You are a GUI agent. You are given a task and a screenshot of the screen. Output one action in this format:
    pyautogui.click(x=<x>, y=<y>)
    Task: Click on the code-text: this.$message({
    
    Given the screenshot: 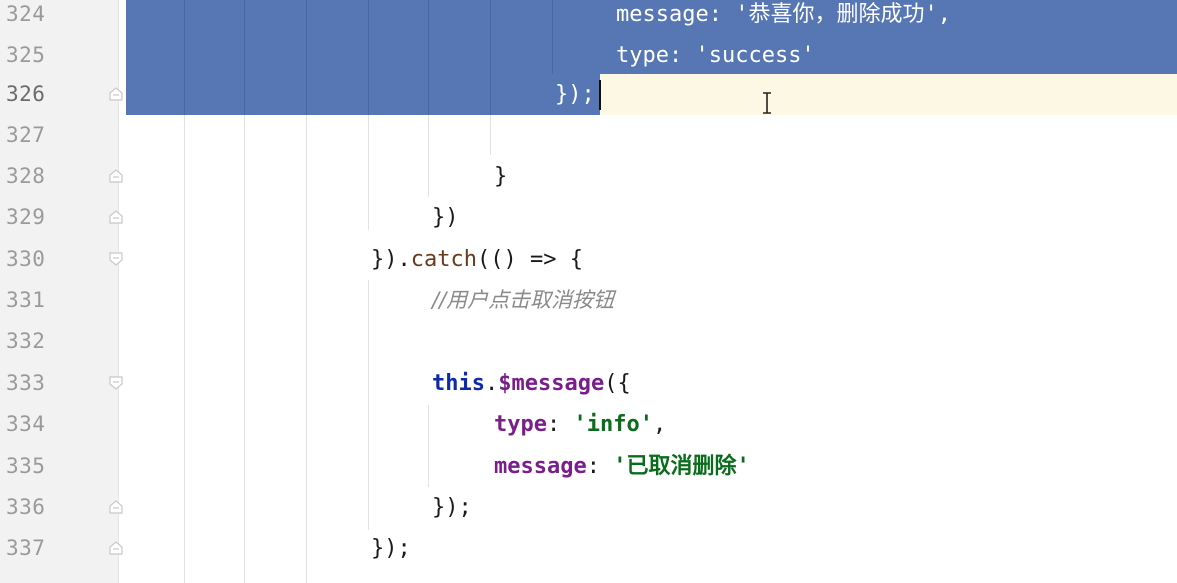 What is the action you would take?
    pyautogui.click(x=531, y=383)
    